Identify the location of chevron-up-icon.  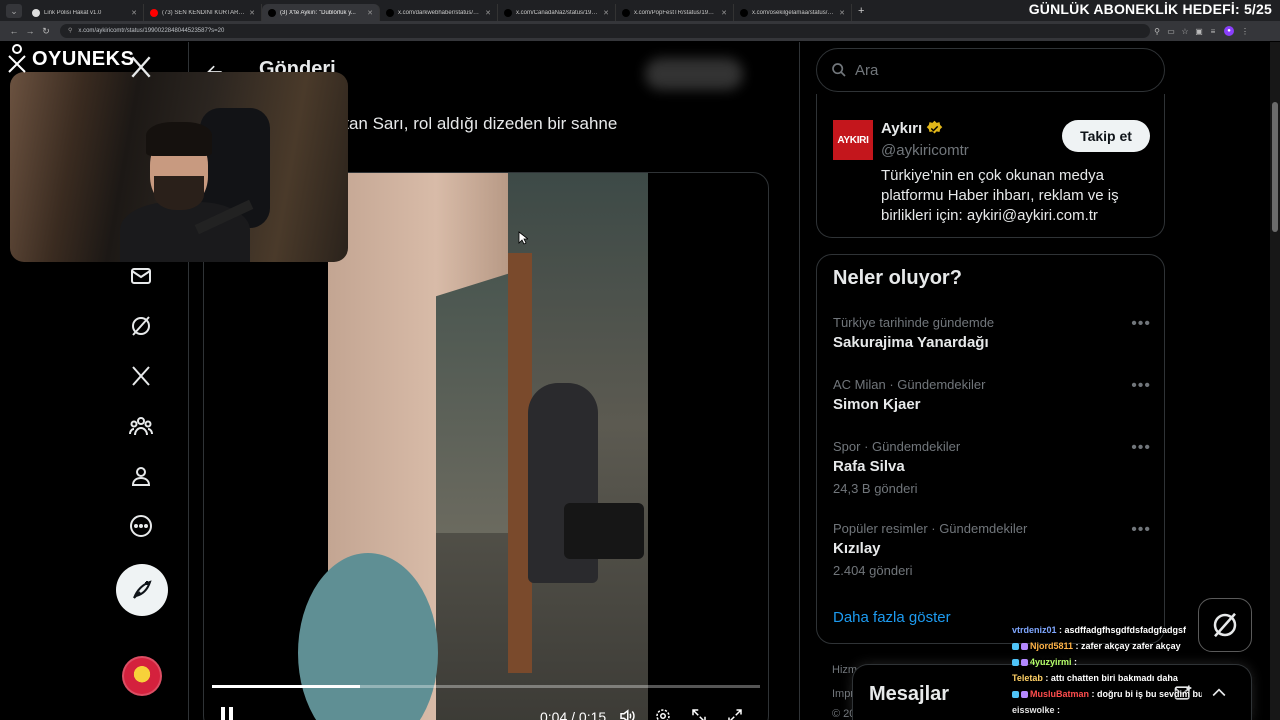
(1219, 693).